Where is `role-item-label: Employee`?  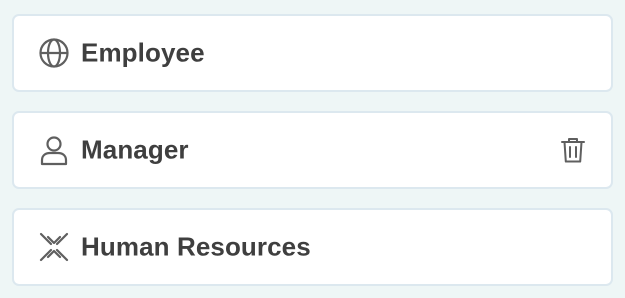 role-item-label: Employee is located at coordinates (143, 52).